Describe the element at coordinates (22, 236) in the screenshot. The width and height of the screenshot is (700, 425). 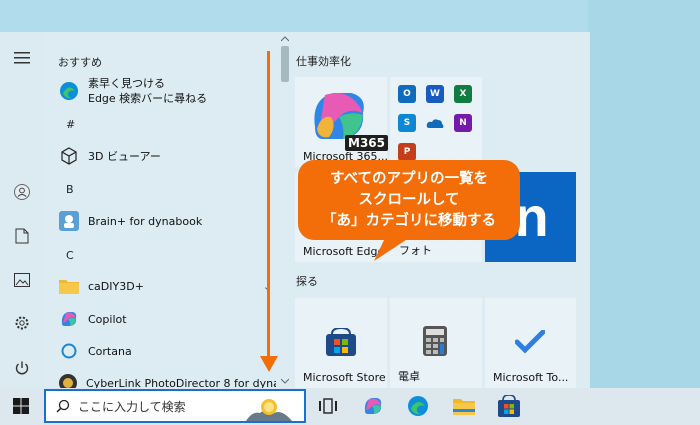
I see `documents-icon` at that location.